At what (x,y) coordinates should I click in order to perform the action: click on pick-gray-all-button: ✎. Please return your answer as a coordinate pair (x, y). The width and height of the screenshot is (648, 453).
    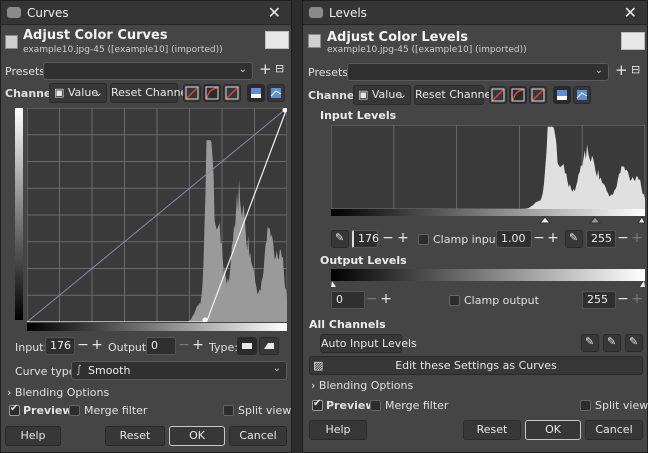
    Looking at the image, I should click on (612, 343).